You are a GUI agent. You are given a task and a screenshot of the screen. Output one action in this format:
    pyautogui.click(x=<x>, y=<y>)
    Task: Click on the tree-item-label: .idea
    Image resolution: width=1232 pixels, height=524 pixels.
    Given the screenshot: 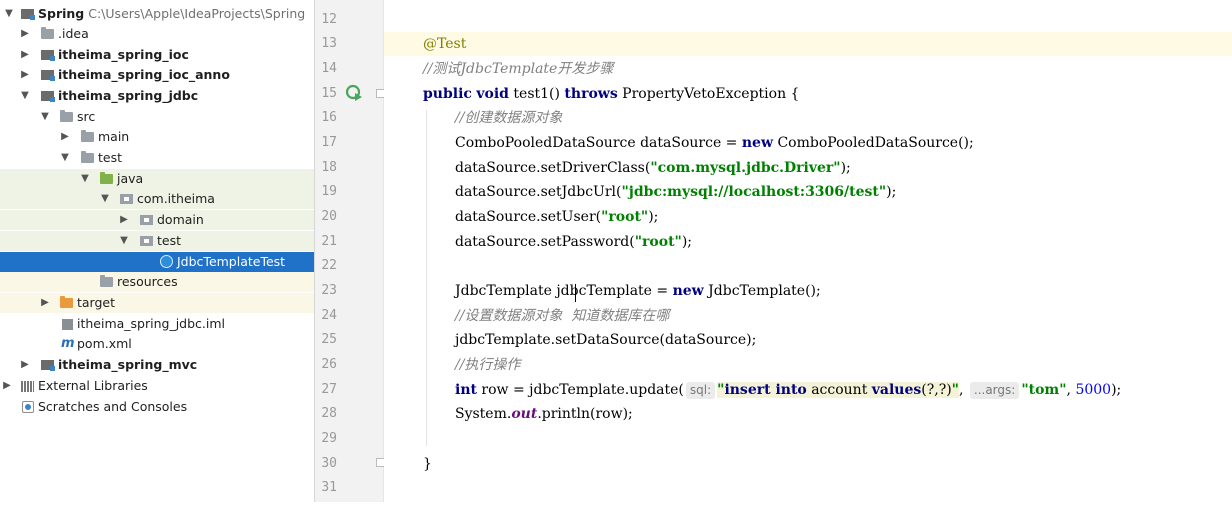 What is the action you would take?
    pyautogui.click(x=73, y=33)
    